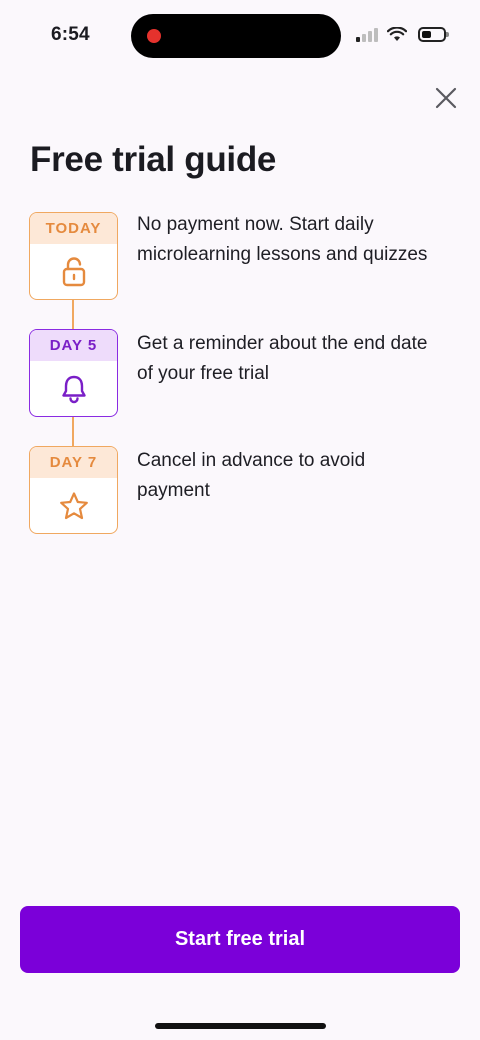  Describe the element at coordinates (73, 389) in the screenshot. I see `bell-icon` at that location.